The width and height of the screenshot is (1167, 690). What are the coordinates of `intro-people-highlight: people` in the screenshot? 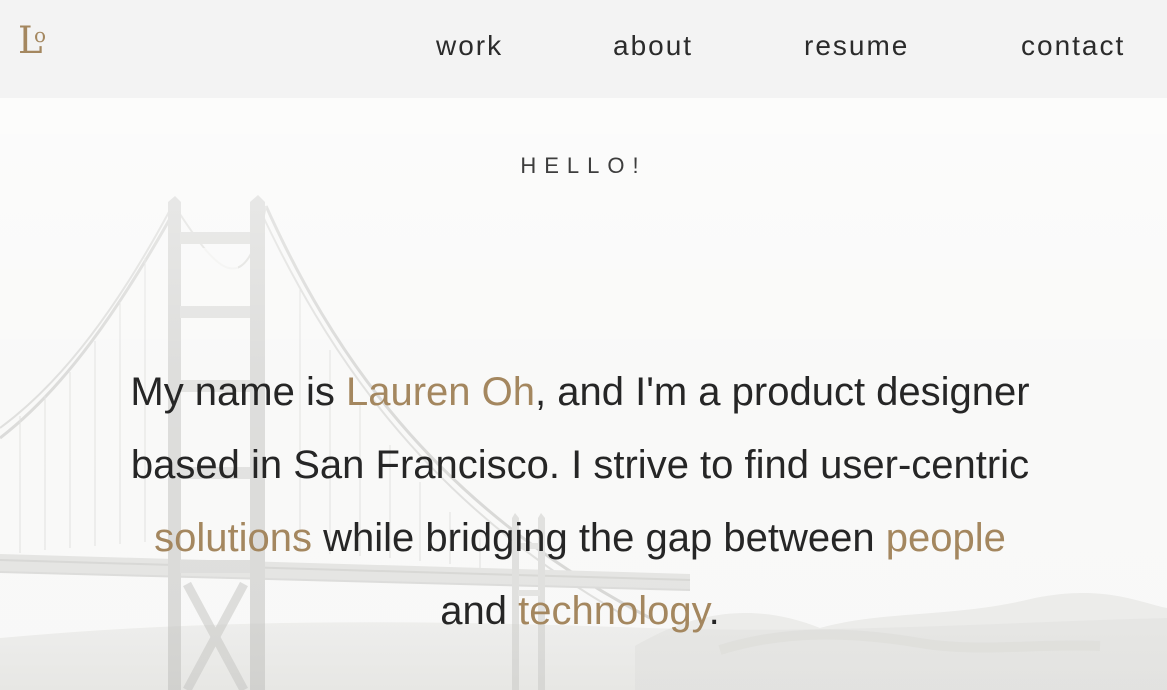 It's located at (945, 538).